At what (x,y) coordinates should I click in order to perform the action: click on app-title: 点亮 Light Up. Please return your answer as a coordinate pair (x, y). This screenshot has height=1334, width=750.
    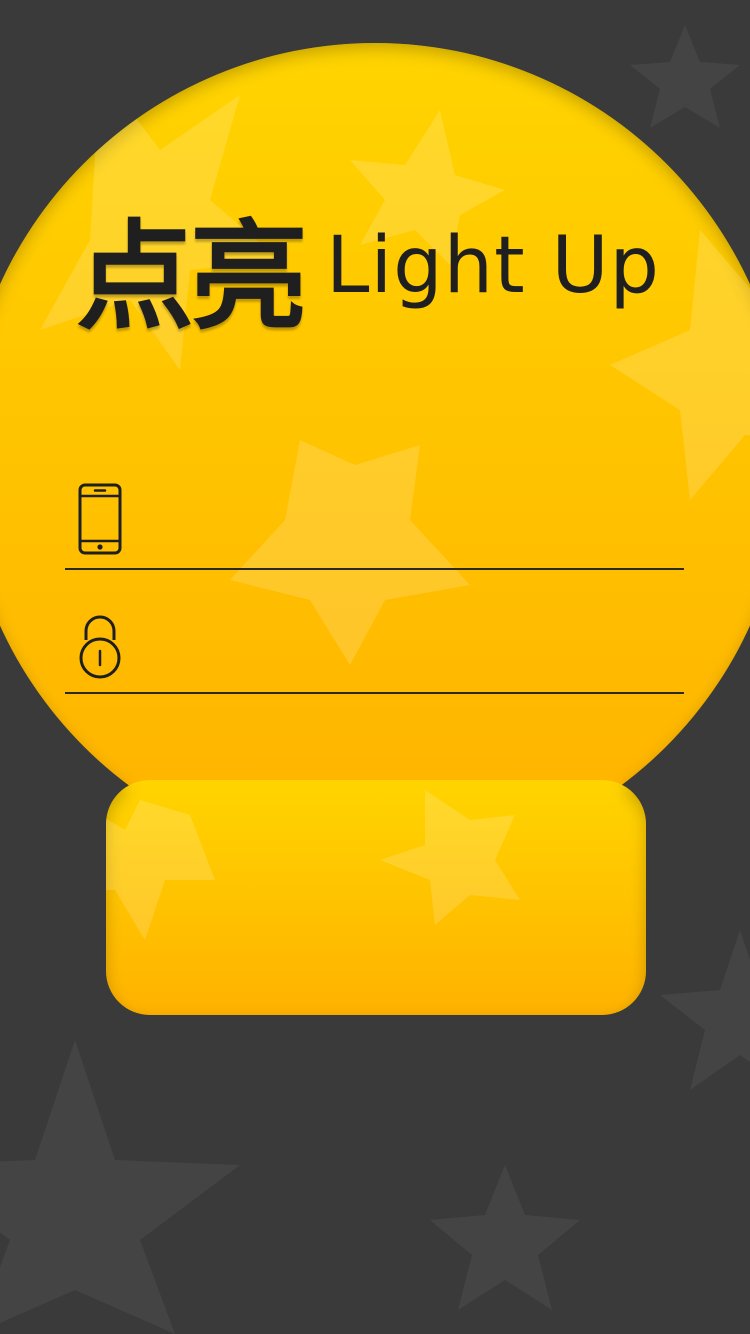
    Looking at the image, I should click on (368, 271).